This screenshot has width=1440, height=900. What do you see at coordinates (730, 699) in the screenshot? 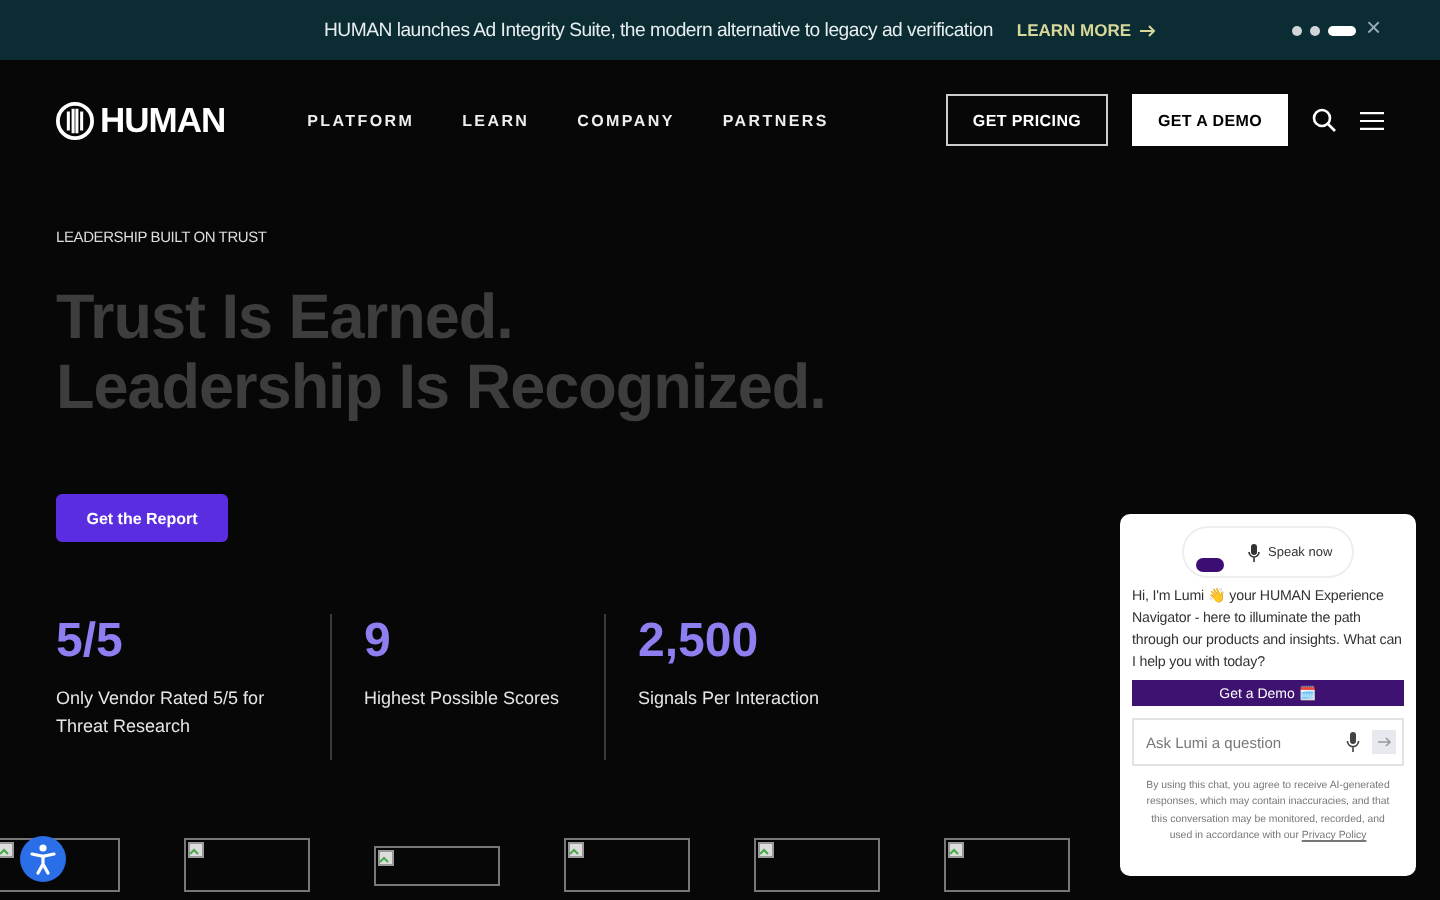
I see `stat-label: Signals Per Interaction` at bounding box center [730, 699].